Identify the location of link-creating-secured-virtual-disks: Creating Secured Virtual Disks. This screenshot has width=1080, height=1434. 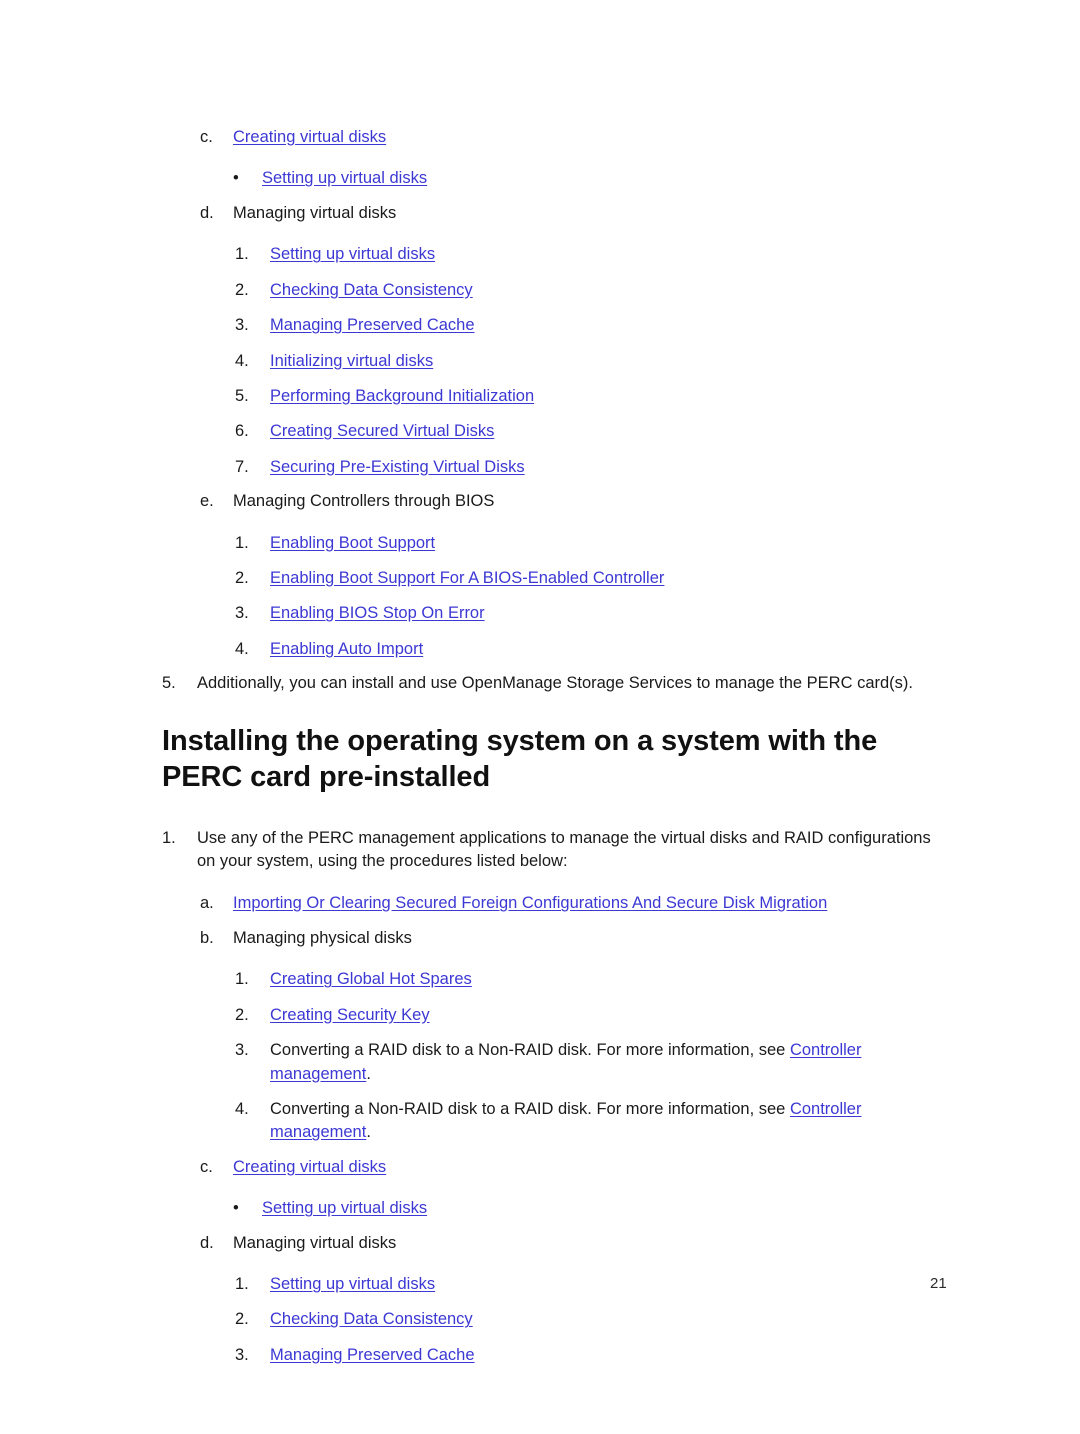
(382, 431).